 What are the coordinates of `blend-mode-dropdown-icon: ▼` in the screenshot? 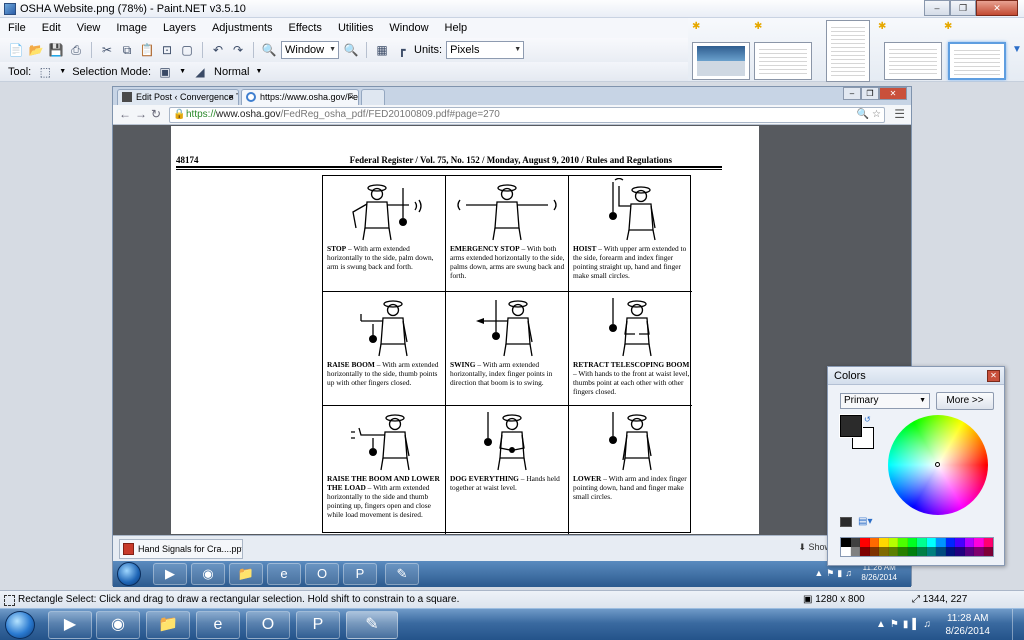 It's located at (258, 71).